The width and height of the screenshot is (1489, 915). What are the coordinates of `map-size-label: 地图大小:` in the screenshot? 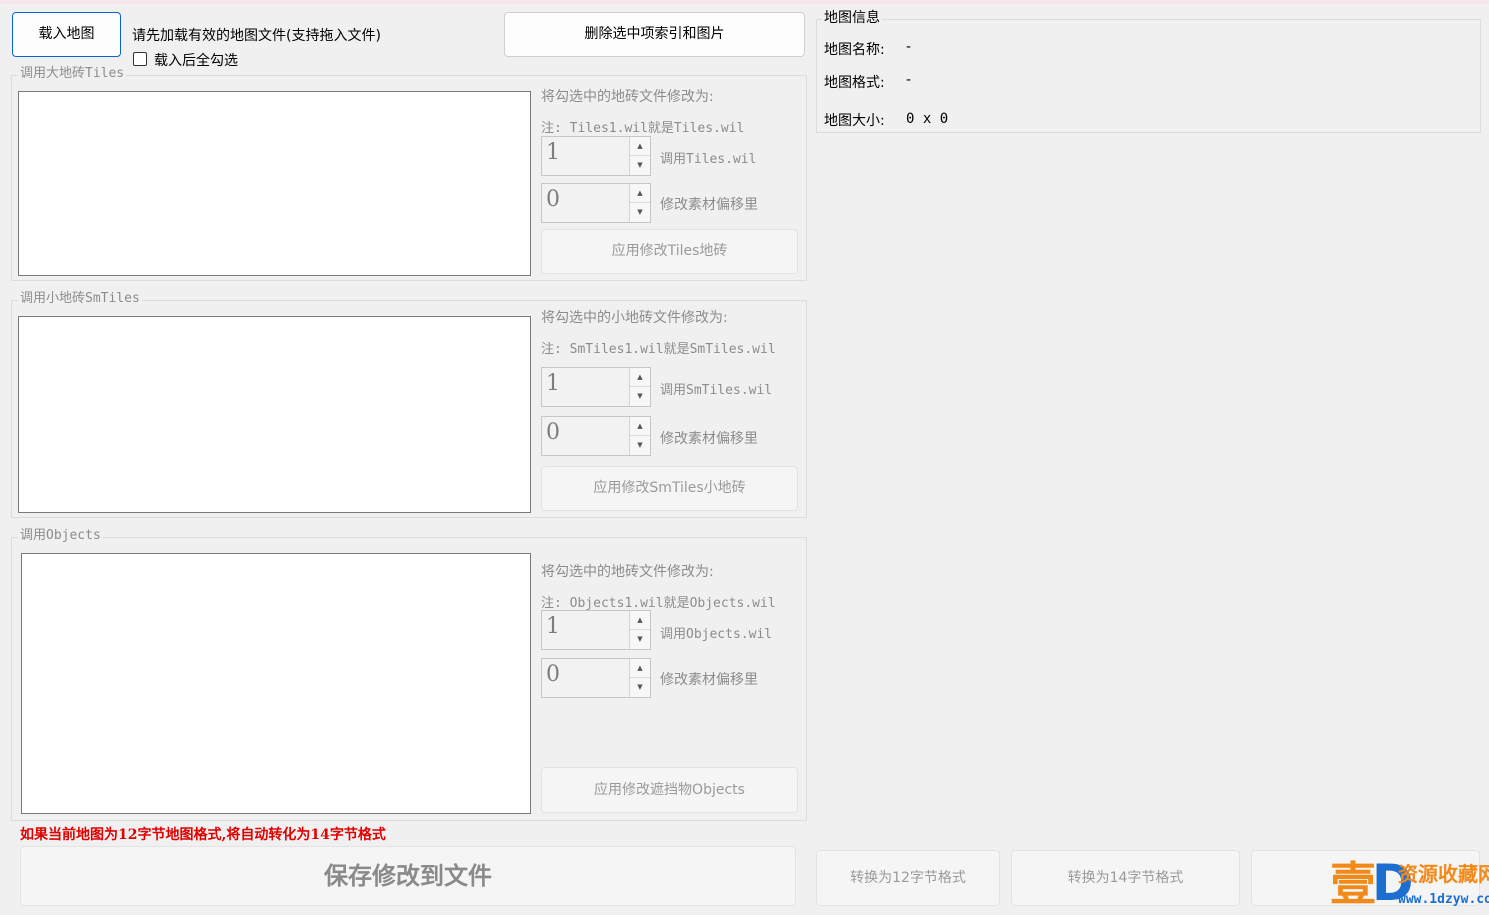 It's located at (854, 121).